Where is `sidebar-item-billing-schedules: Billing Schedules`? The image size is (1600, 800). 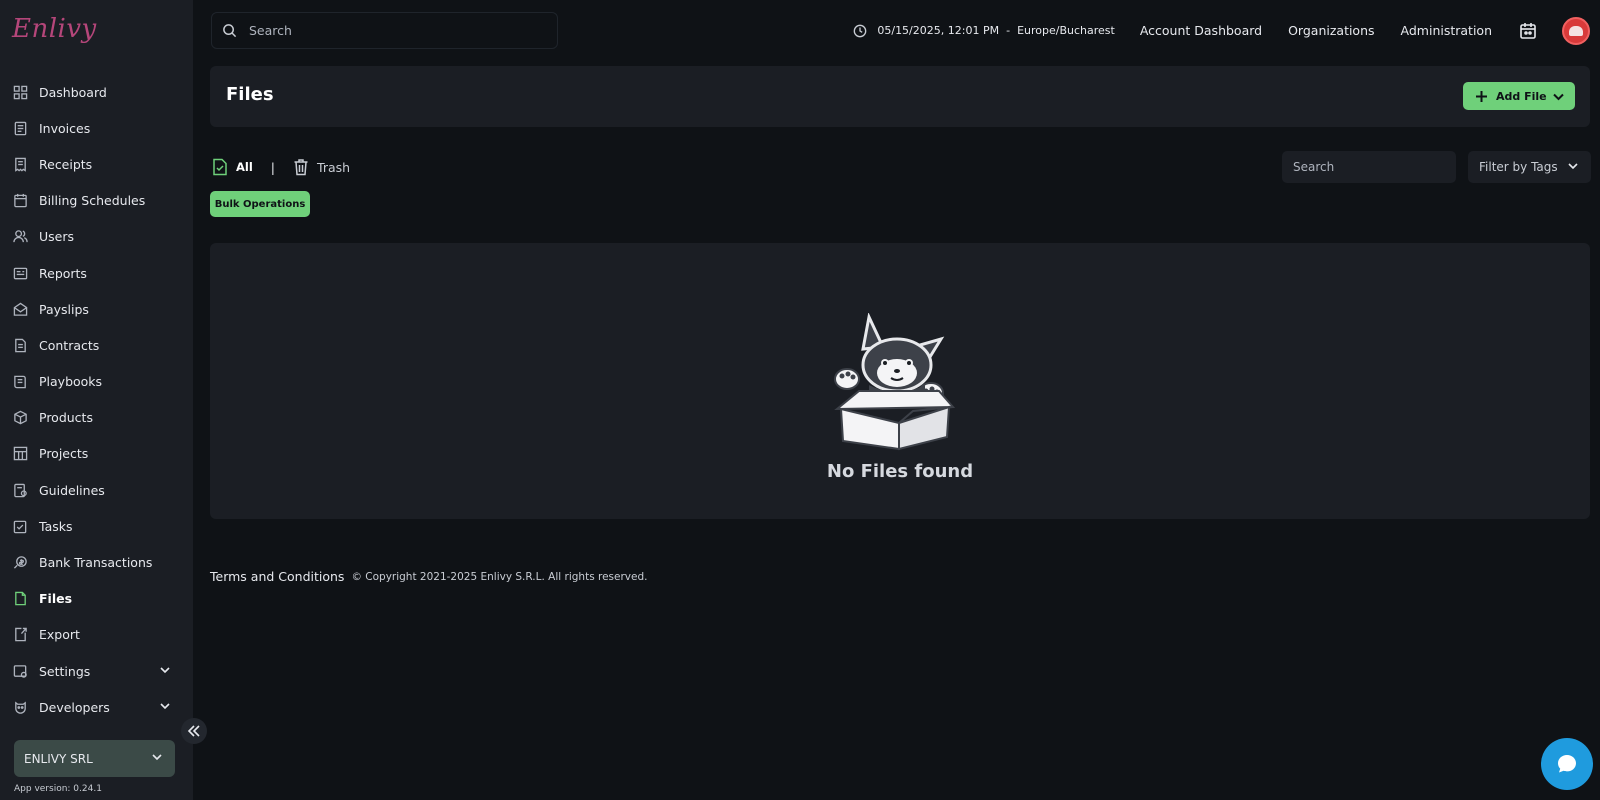
sidebar-item-billing-schedules: Billing Schedules is located at coordinates (96, 201).